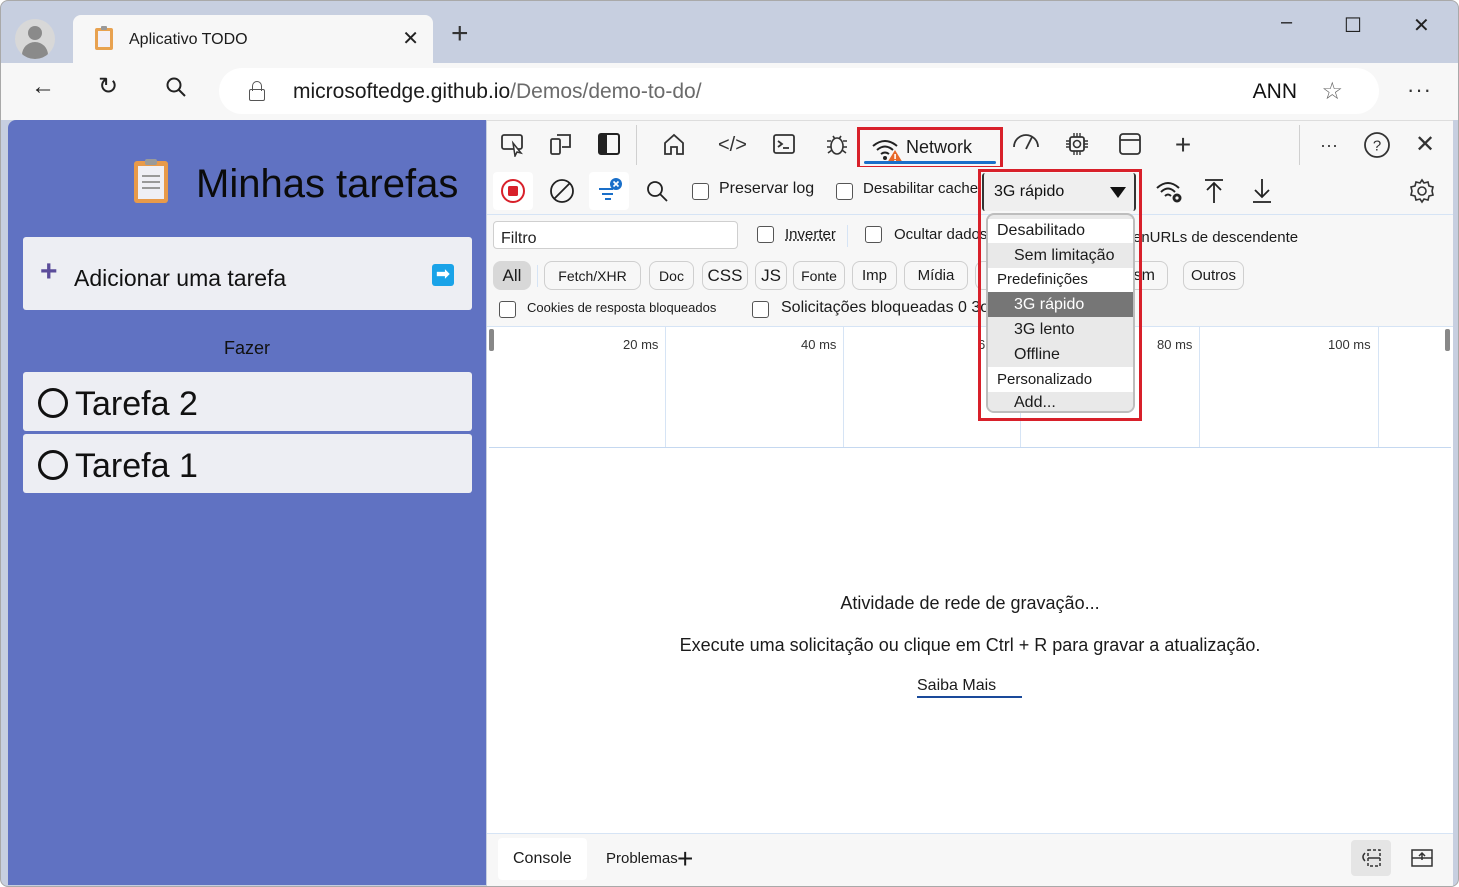 Image resolution: width=1459 pixels, height=887 pixels. What do you see at coordinates (1169, 191) in the screenshot?
I see `network-conditions-button` at bounding box center [1169, 191].